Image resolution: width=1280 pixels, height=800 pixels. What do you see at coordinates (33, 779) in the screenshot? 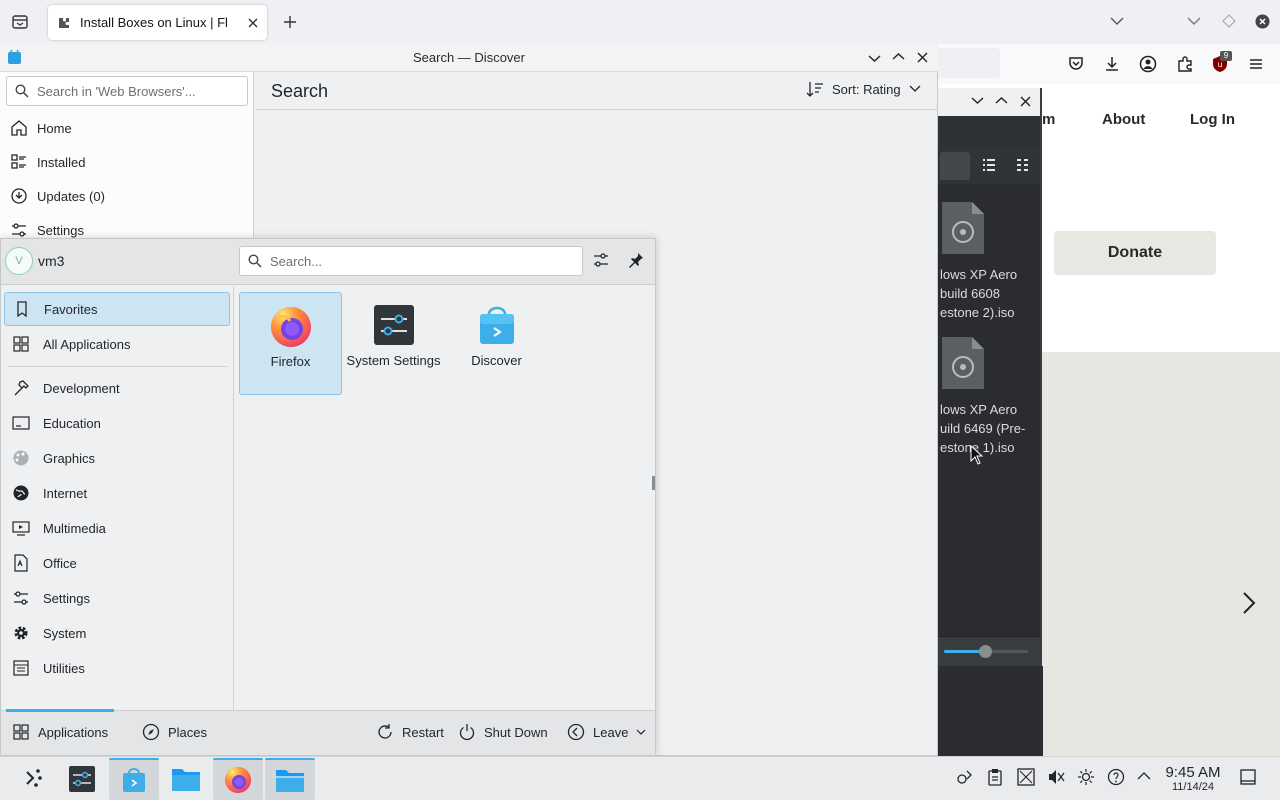
I see `application-launcher-button` at bounding box center [33, 779].